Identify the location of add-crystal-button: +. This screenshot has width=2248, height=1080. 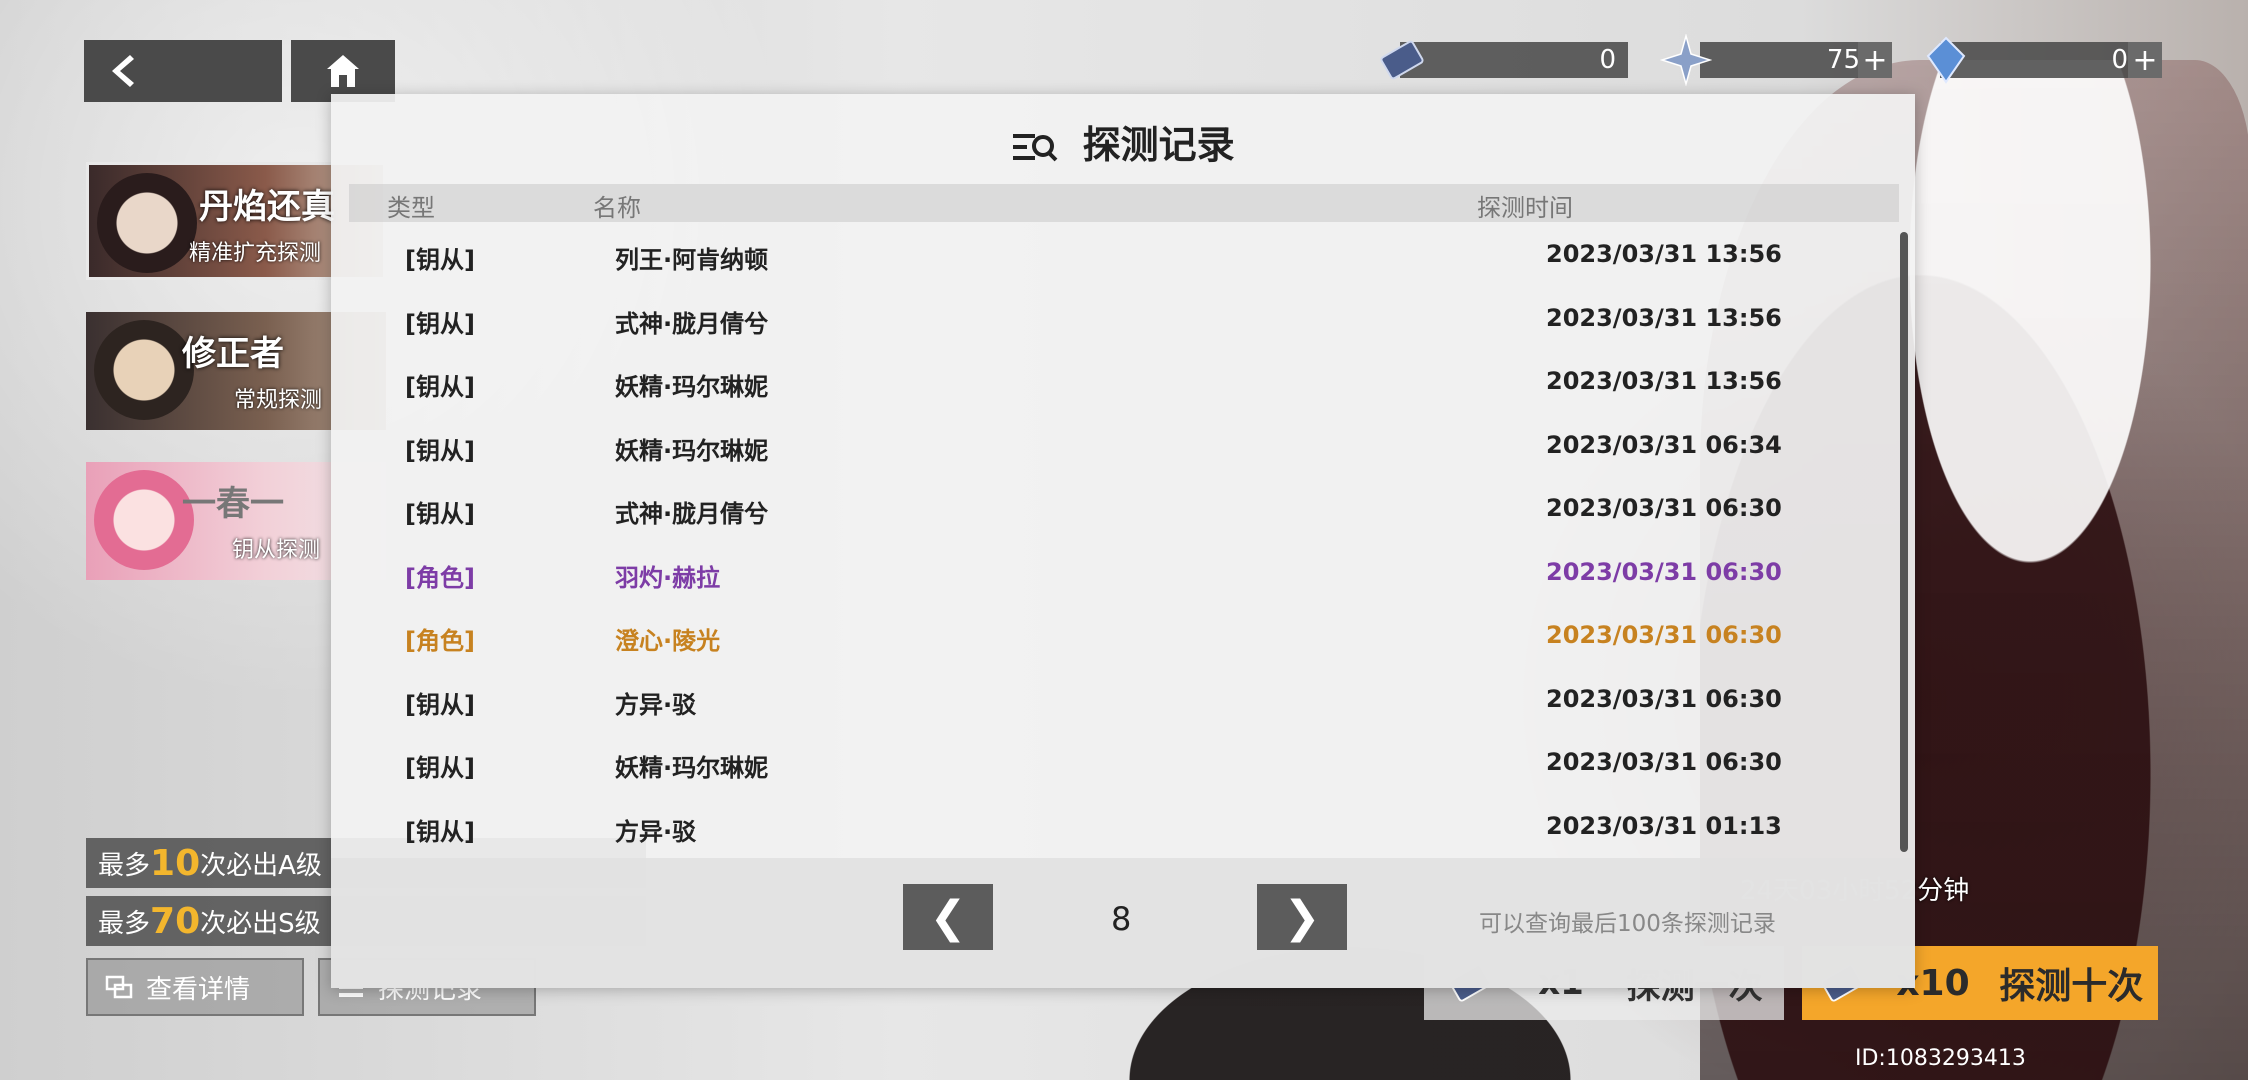
(2145, 60).